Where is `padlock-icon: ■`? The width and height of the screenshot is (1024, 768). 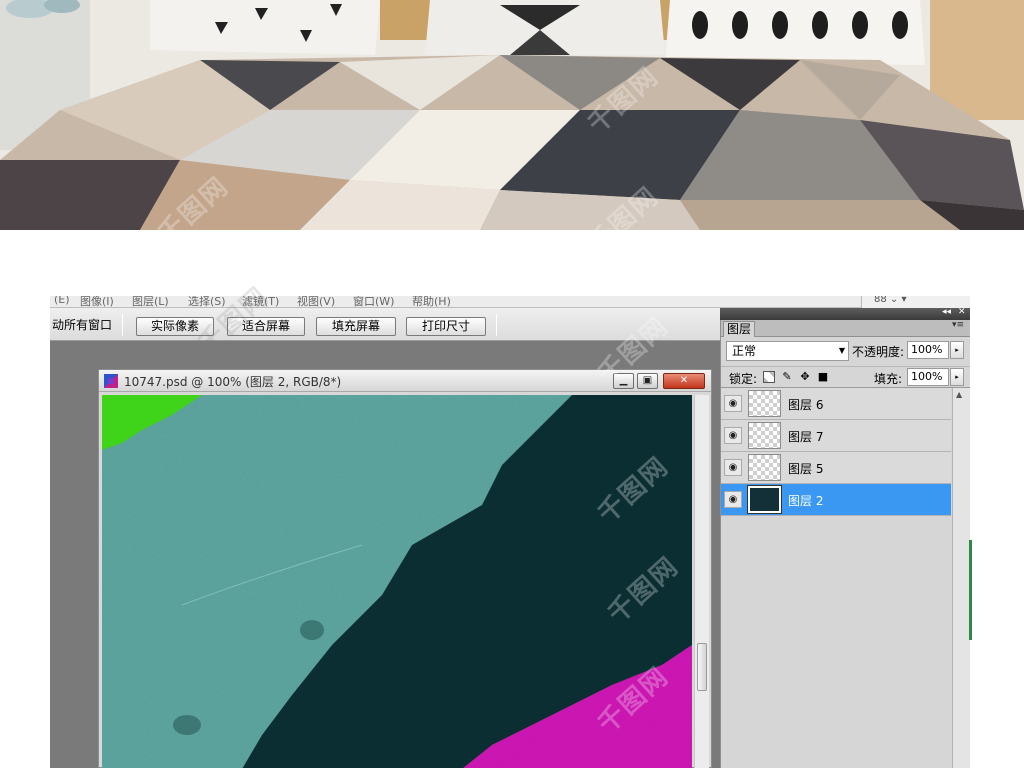
padlock-icon: ■ is located at coordinates (823, 377).